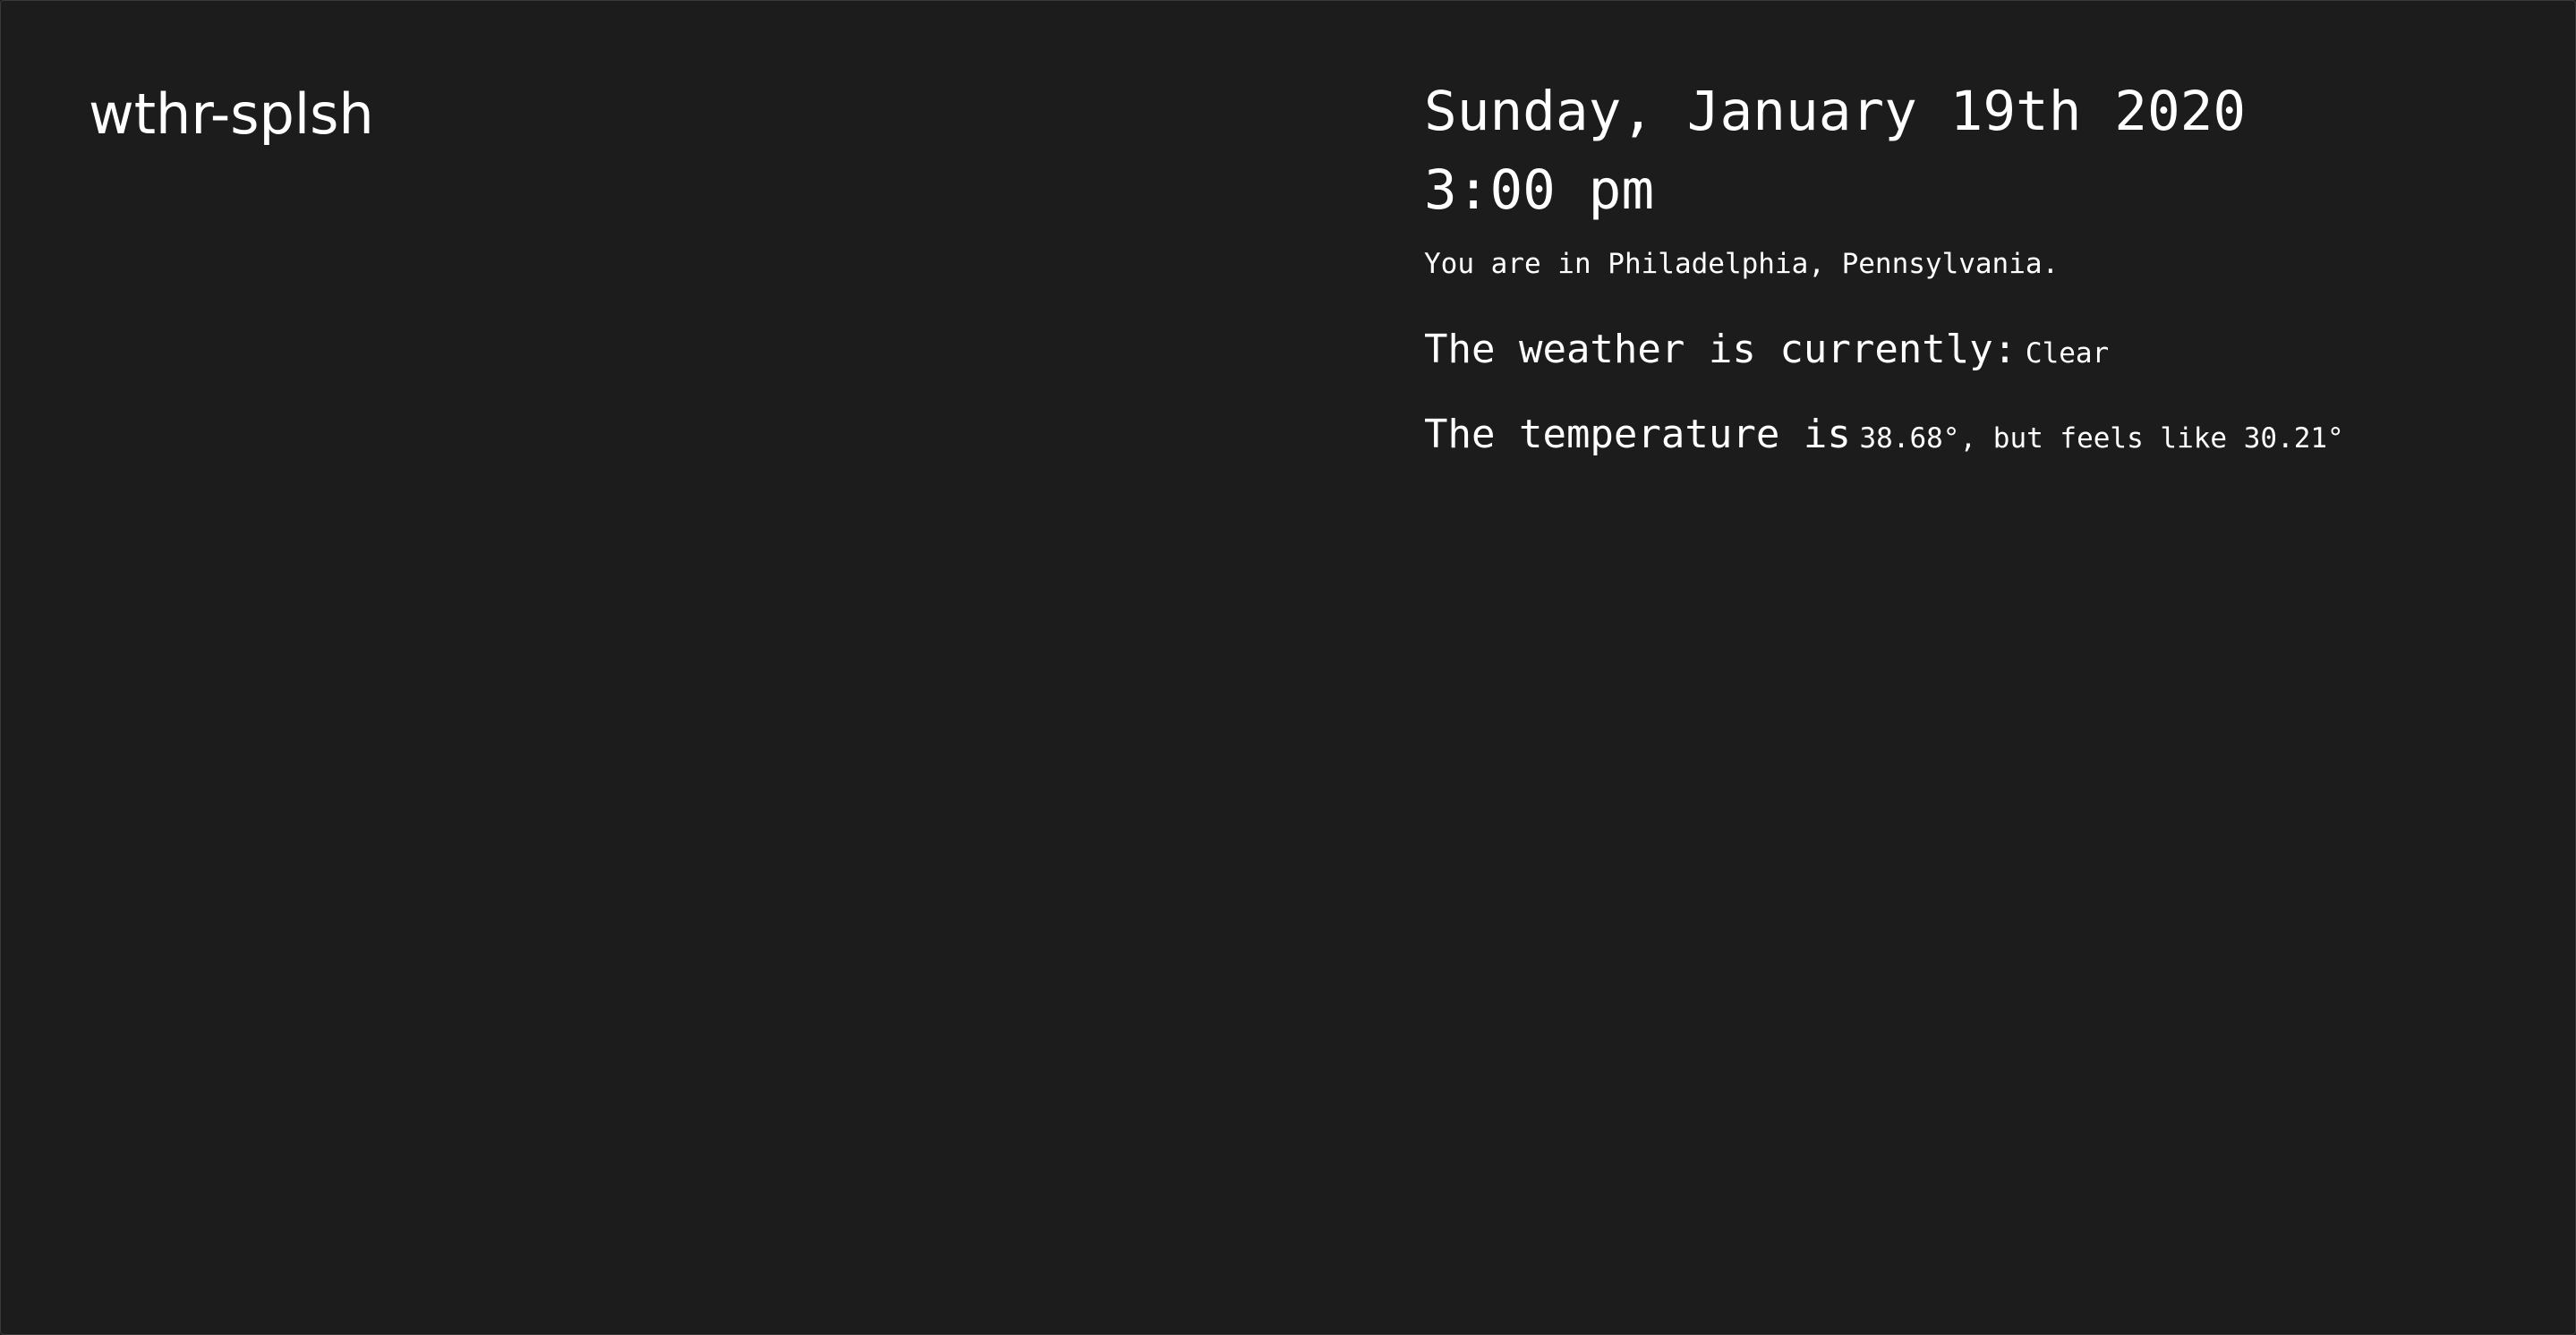 Image resolution: width=2576 pixels, height=1335 pixels. I want to click on current-time: 3:00 pm, so click(1539, 190).